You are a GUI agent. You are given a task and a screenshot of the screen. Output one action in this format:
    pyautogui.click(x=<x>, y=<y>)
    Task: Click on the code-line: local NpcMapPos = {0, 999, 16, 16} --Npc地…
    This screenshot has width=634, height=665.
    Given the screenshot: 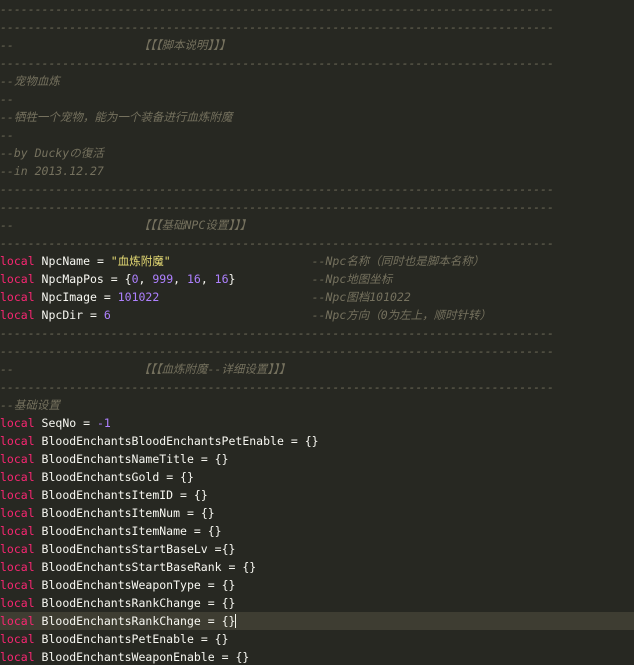 What is the action you would take?
    pyautogui.click(x=317, y=279)
    